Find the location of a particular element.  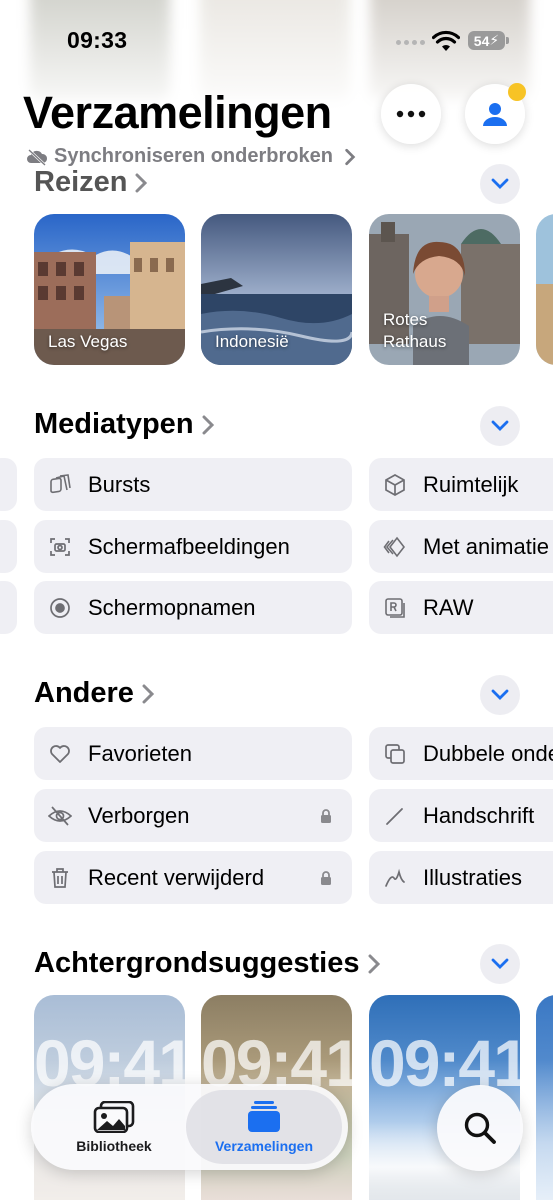

media-type-animated: Met animatie is located at coordinates (461, 546).